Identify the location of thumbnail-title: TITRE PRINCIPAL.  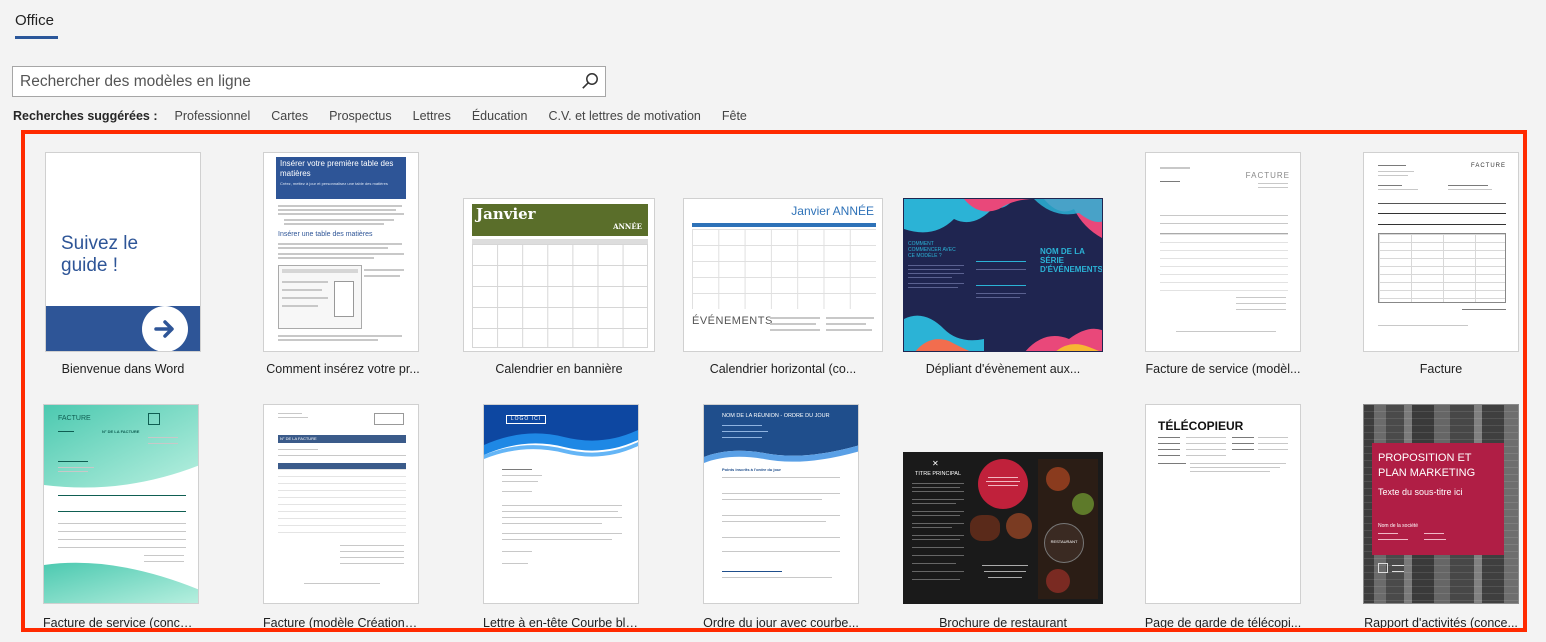
(938, 474).